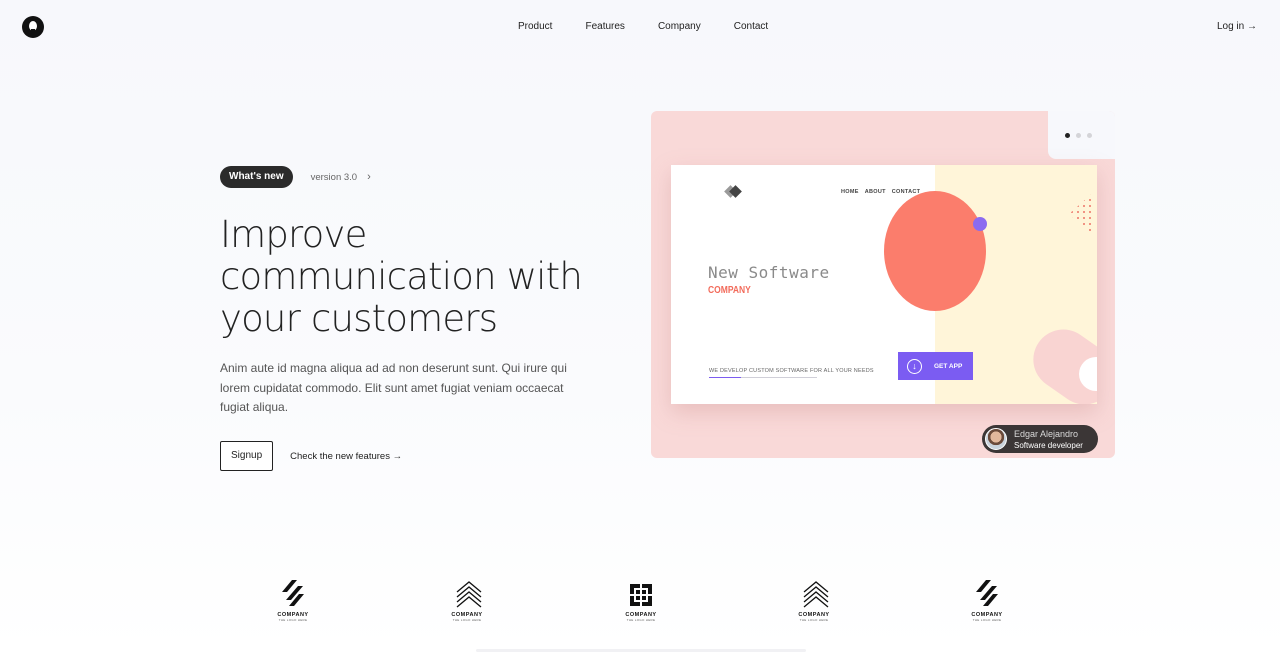  What do you see at coordinates (763, 377) in the screenshot?
I see `mockup-underline` at bounding box center [763, 377].